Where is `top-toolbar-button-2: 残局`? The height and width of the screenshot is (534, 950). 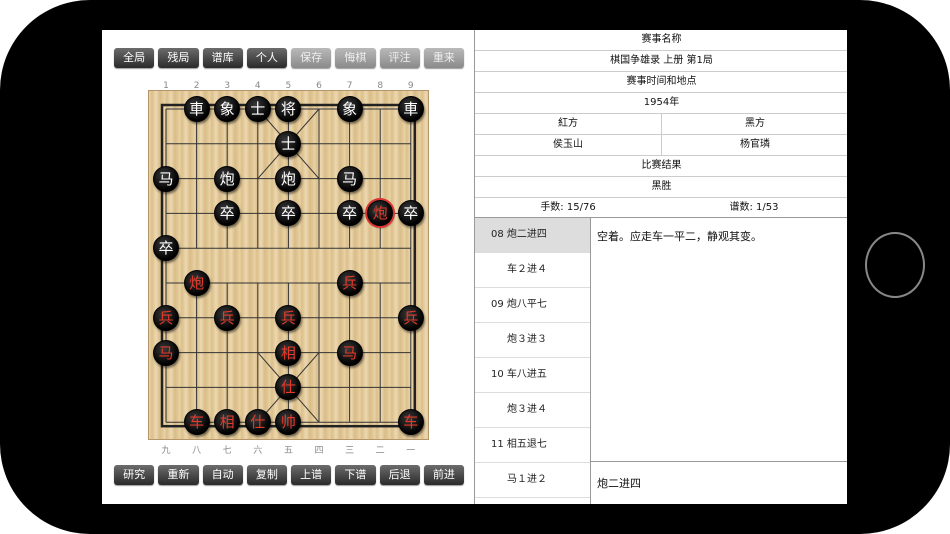
top-toolbar-button-2: 残局 is located at coordinates (178, 58).